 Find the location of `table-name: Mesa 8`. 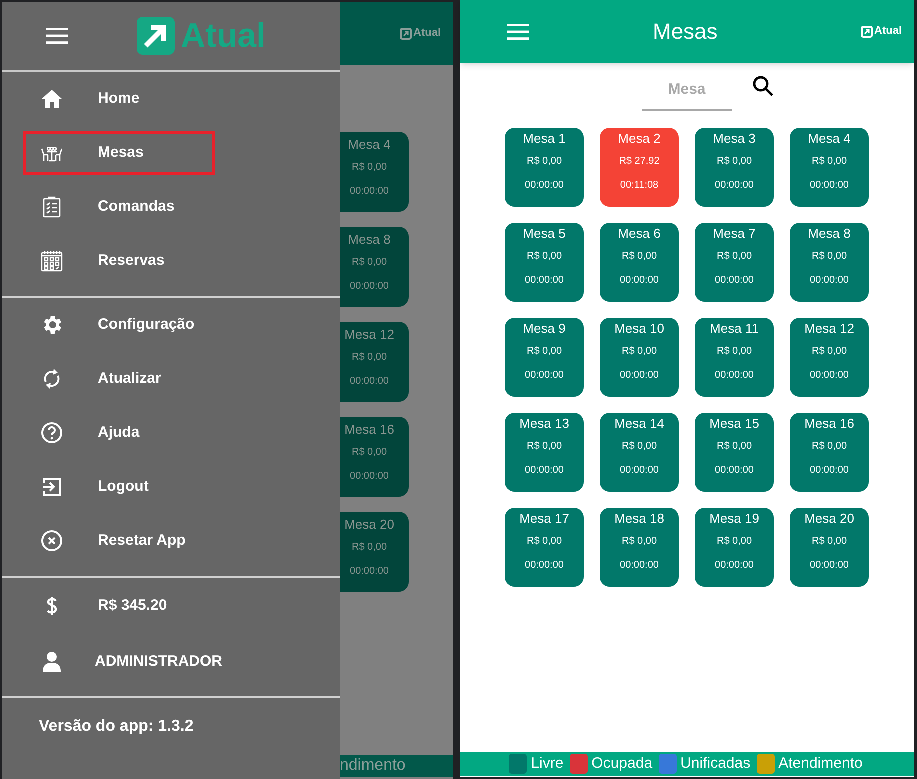

table-name: Mesa 8 is located at coordinates (369, 240).